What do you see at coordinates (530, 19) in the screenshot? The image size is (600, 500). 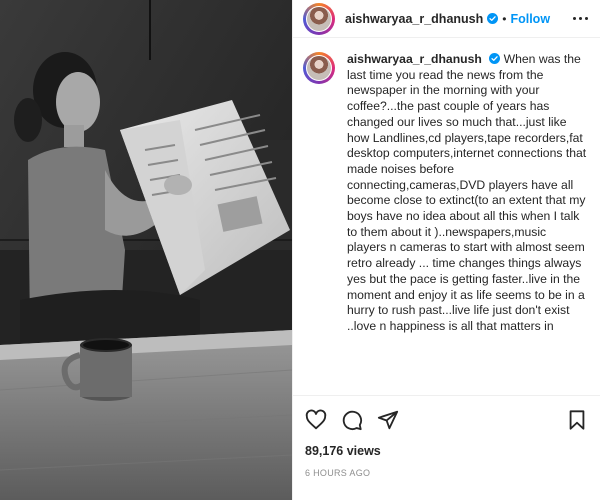 I see `follow-button: Follow` at bounding box center [530, 19].